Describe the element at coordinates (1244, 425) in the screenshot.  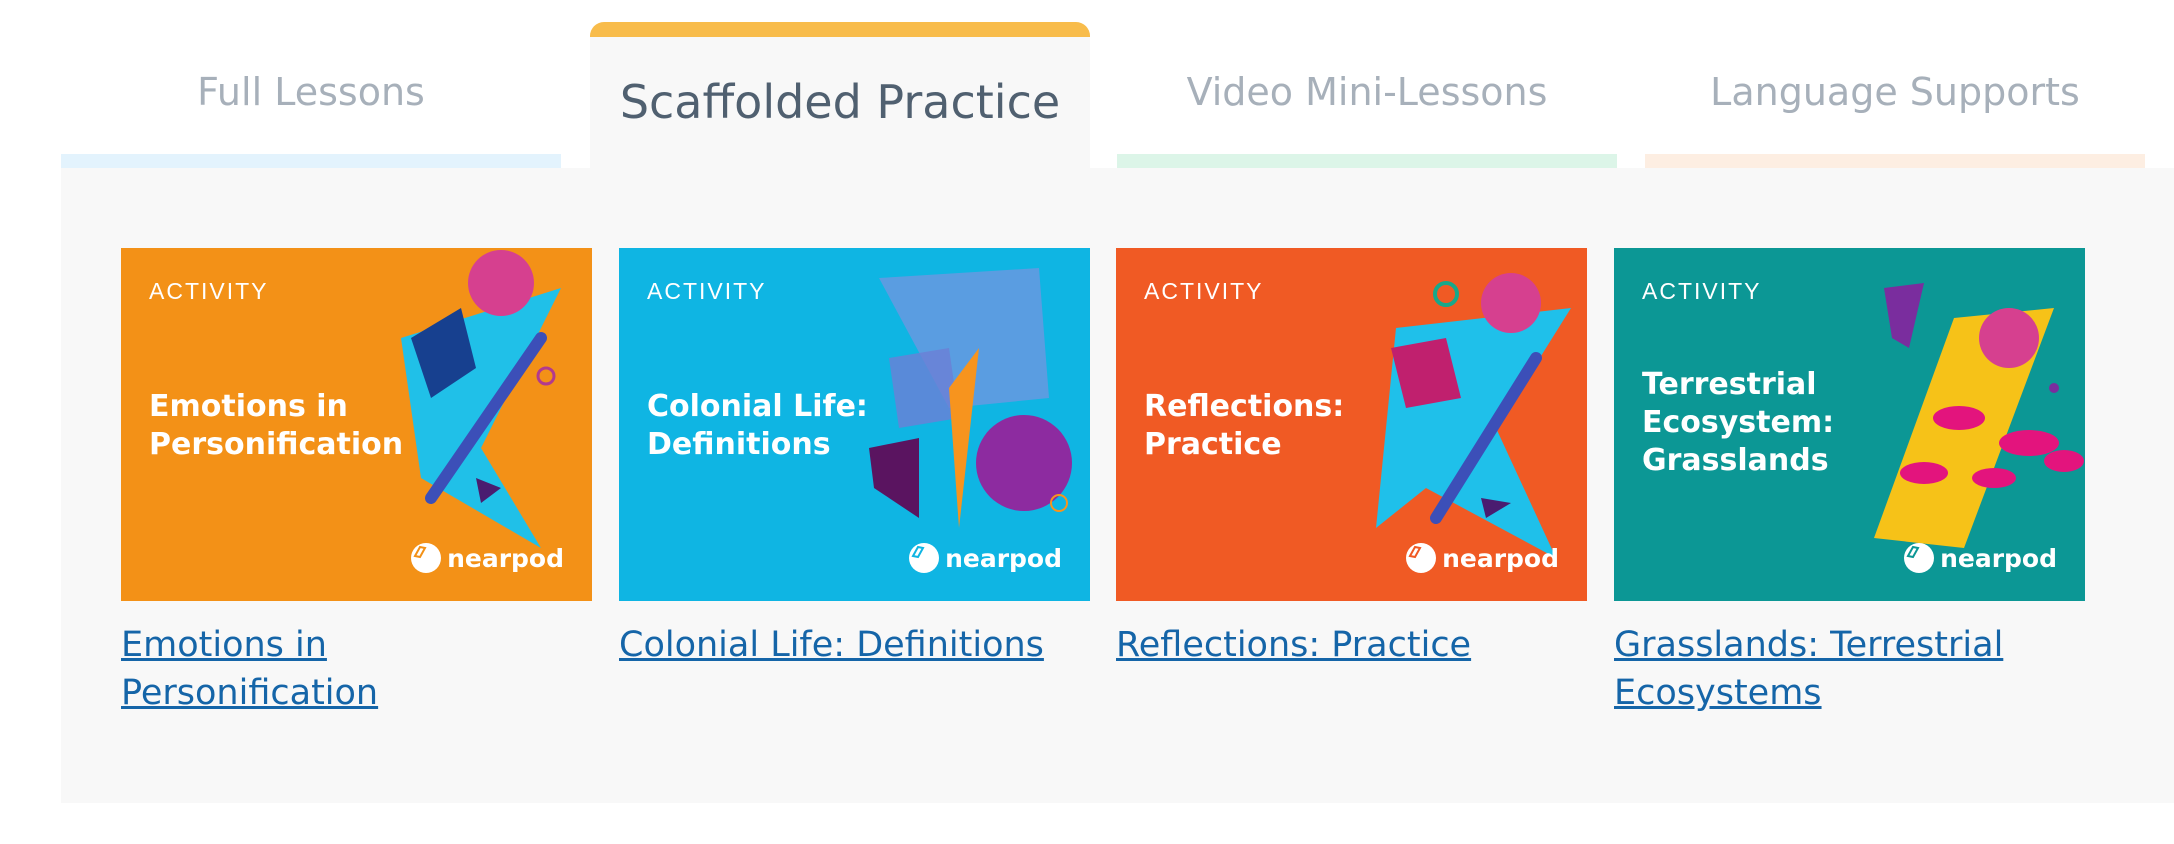
I see `thumbnail-title: Reflections: Practice` at that location.